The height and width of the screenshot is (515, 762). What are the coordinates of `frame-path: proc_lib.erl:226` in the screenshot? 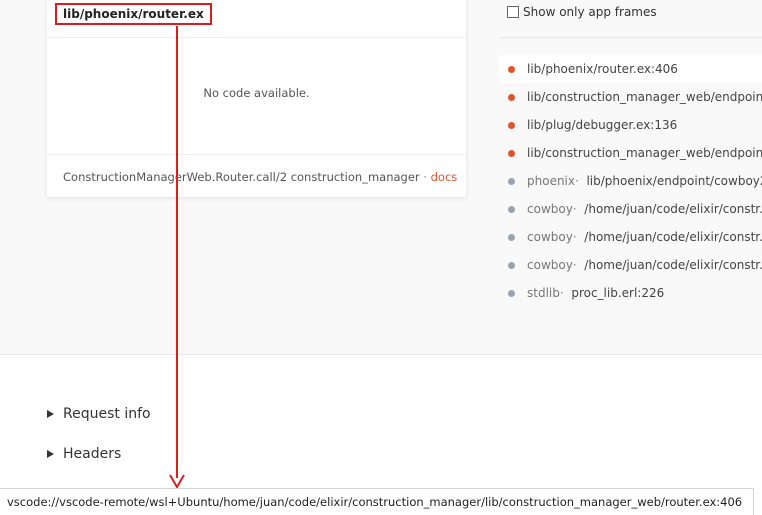 It's located at (618, 293).